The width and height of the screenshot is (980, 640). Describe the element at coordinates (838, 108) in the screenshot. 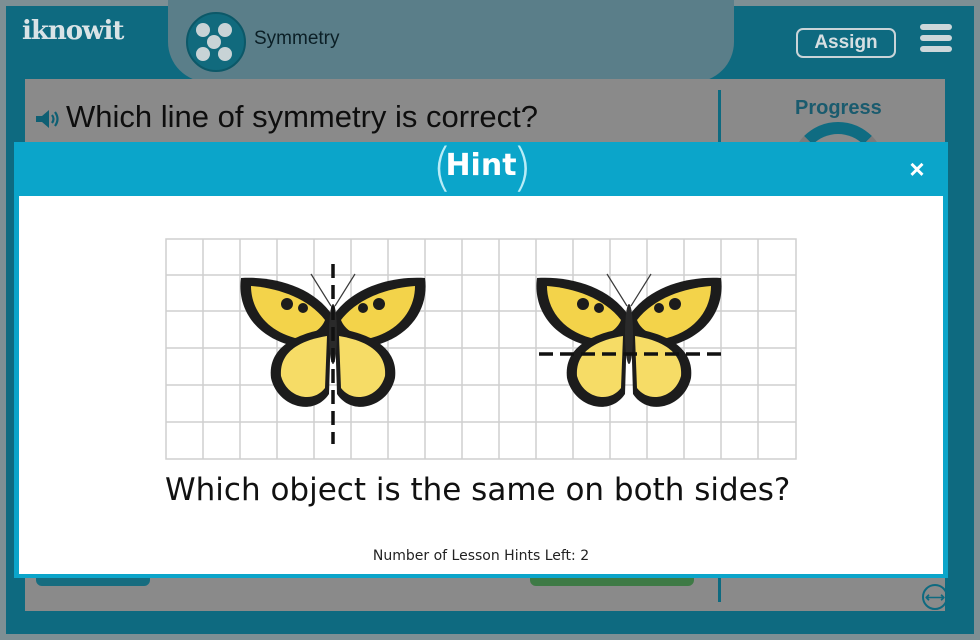

I see `progress-label: Progress` at that location.